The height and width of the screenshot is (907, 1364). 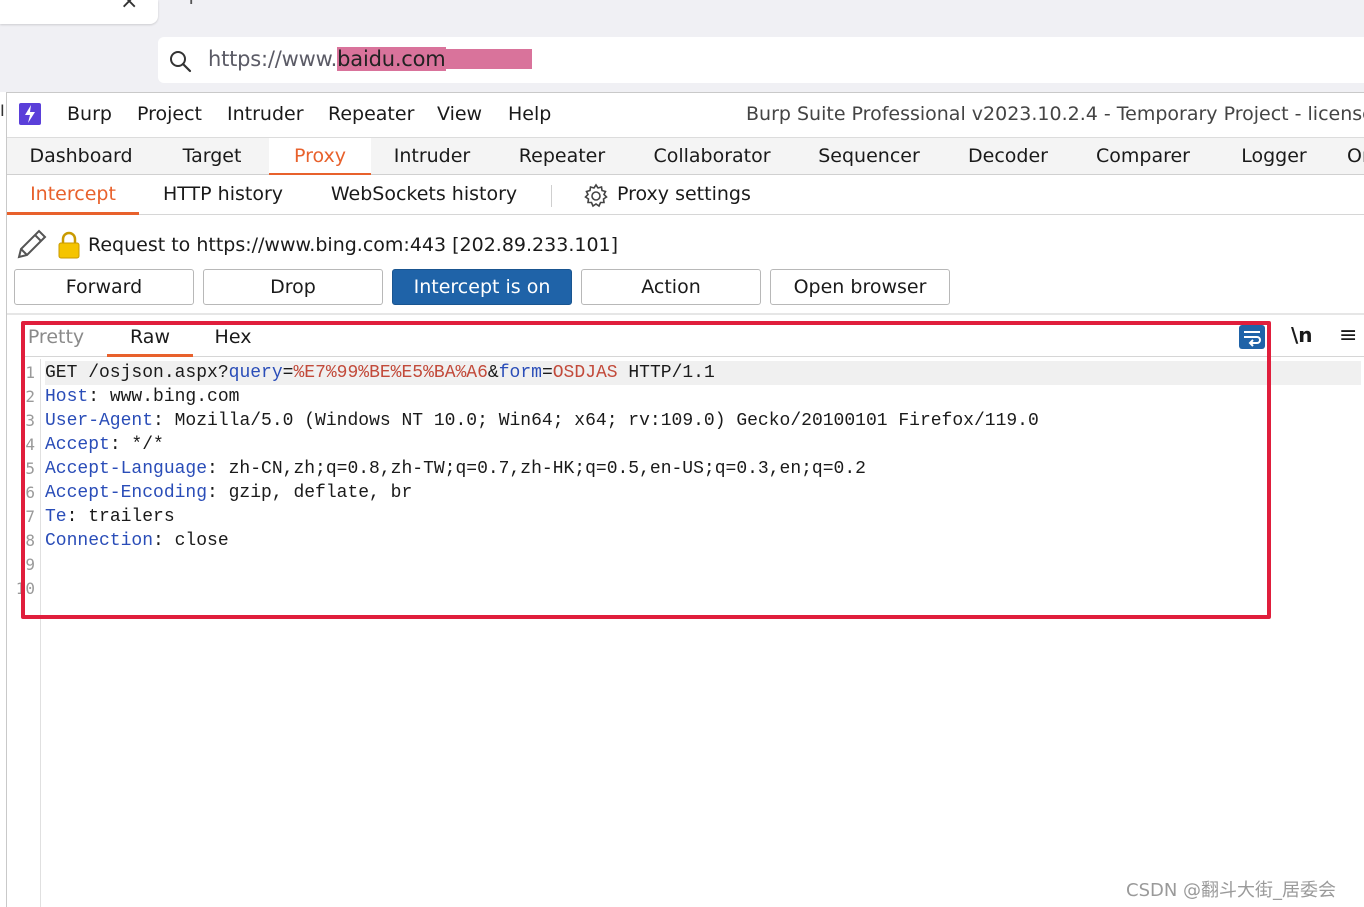 What do you see at coordinates (212, 157) in the screenshot?
I see `tab-target: Target` at bounding box center [212, 157].